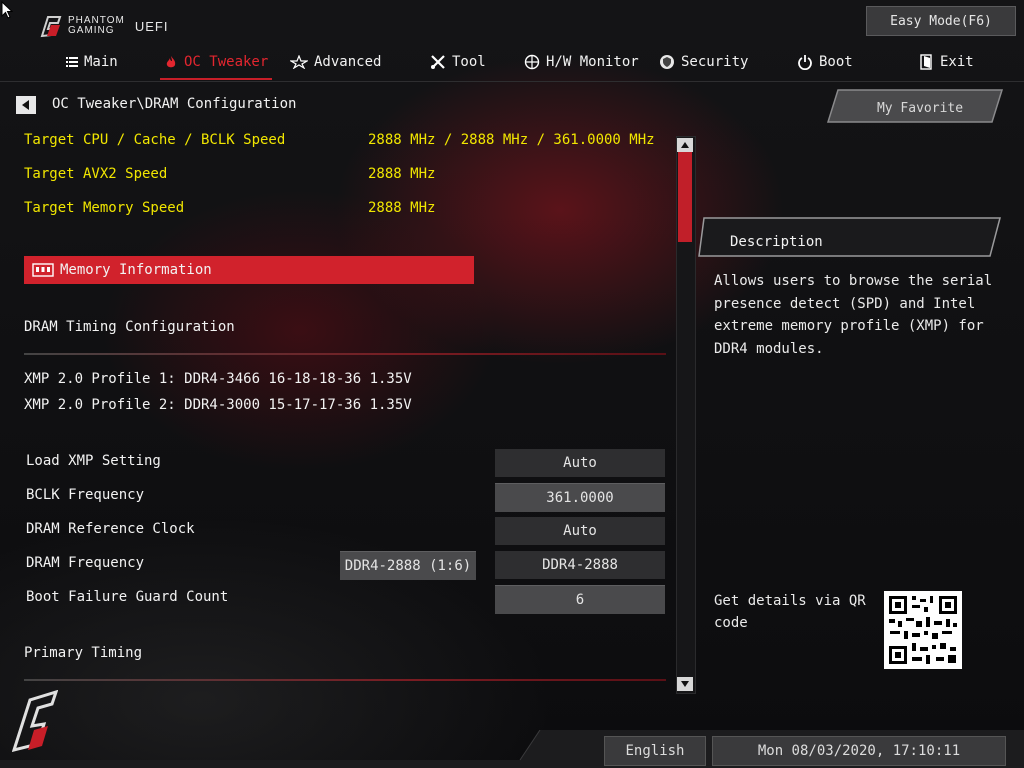  I want to click on brand-product: UEFI, so click(151, 26).